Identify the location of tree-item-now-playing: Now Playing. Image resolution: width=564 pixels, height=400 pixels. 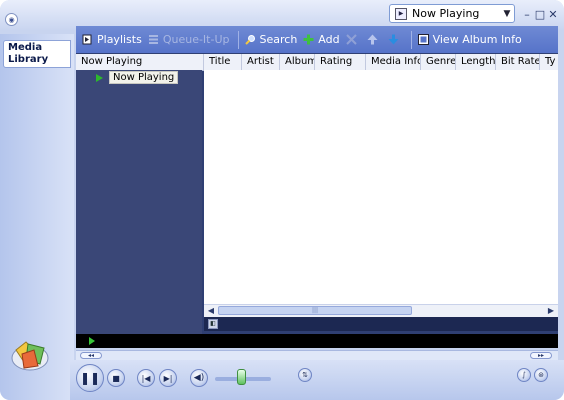
(137, 77).